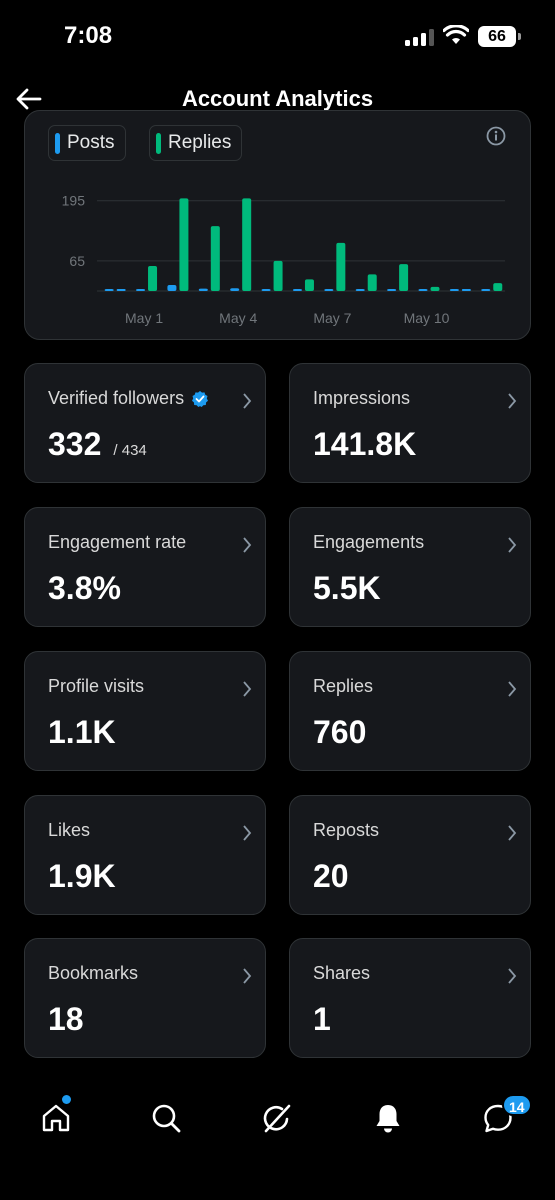 The width and height of the screenshot is (555, 1200). I want to click on status-time: 7:08, so click(88, 35).